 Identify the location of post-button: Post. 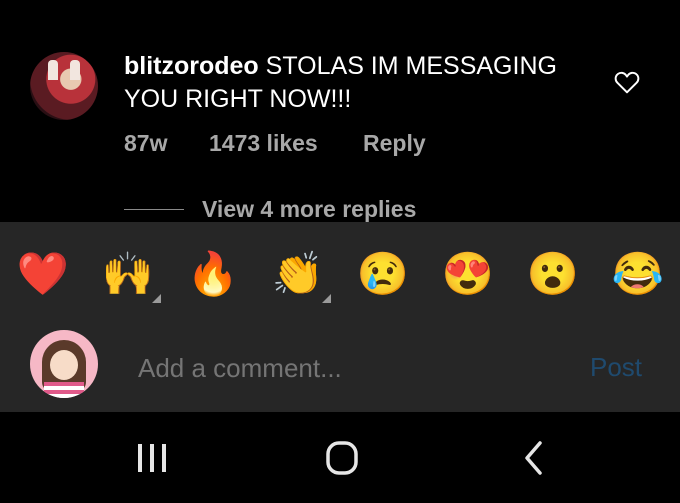
(616, 367).